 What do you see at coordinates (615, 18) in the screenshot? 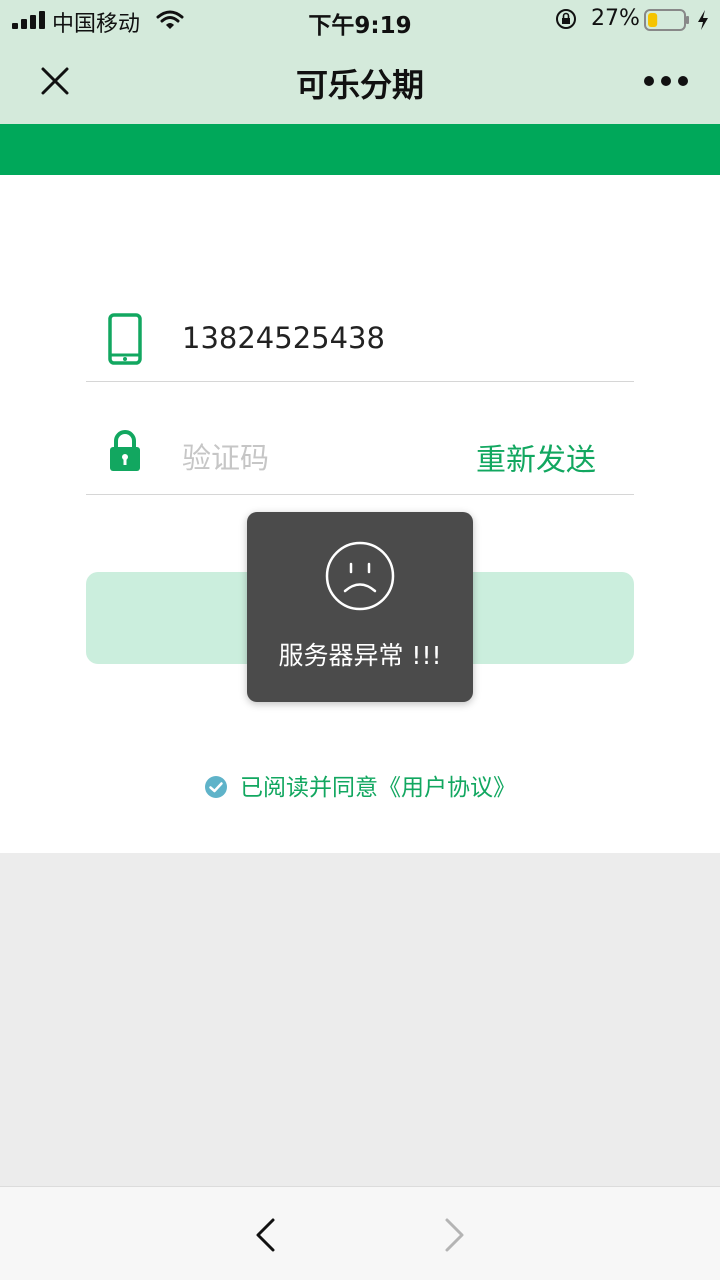
I see `battery-percent: 27%` at bounding box center [615, 18].